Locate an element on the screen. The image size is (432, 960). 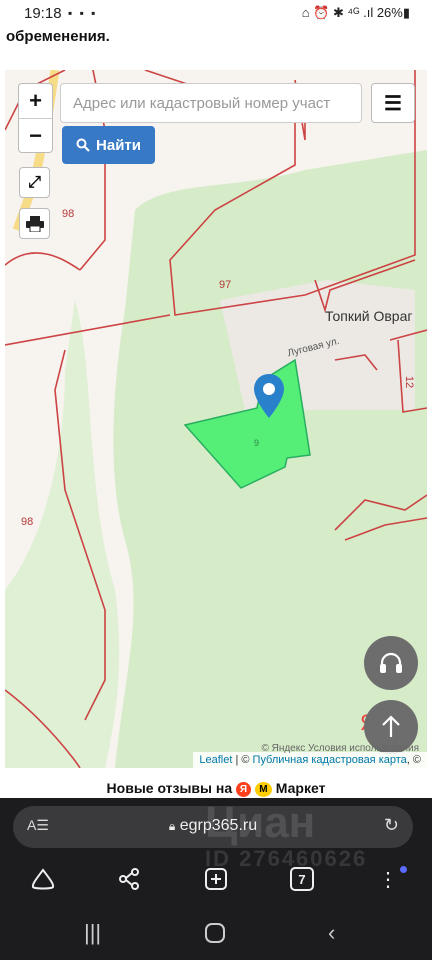
parcel-label-98-bottom: 98 is located at coordinates (27, 522).